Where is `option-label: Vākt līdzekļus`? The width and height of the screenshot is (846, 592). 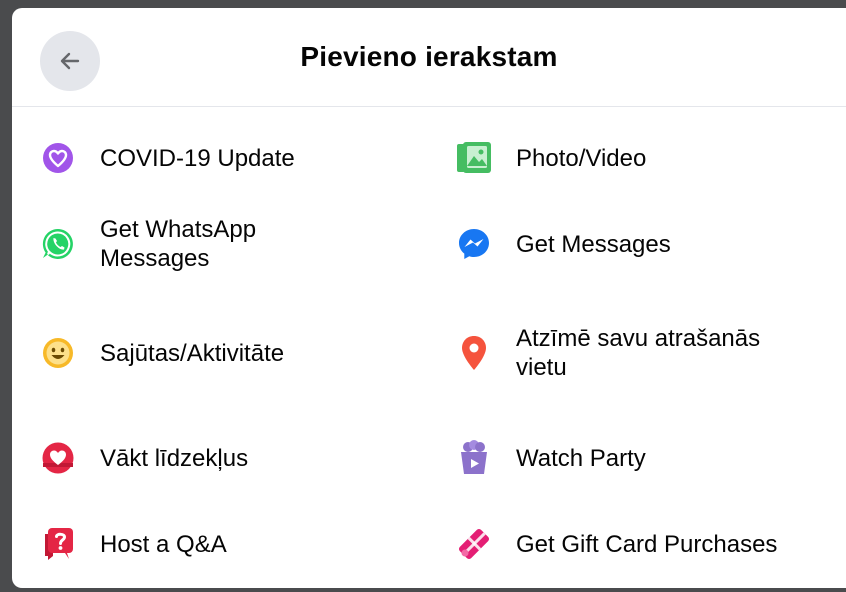
option-label: Vākt līdzekļus is located at coordinates (174, 458).